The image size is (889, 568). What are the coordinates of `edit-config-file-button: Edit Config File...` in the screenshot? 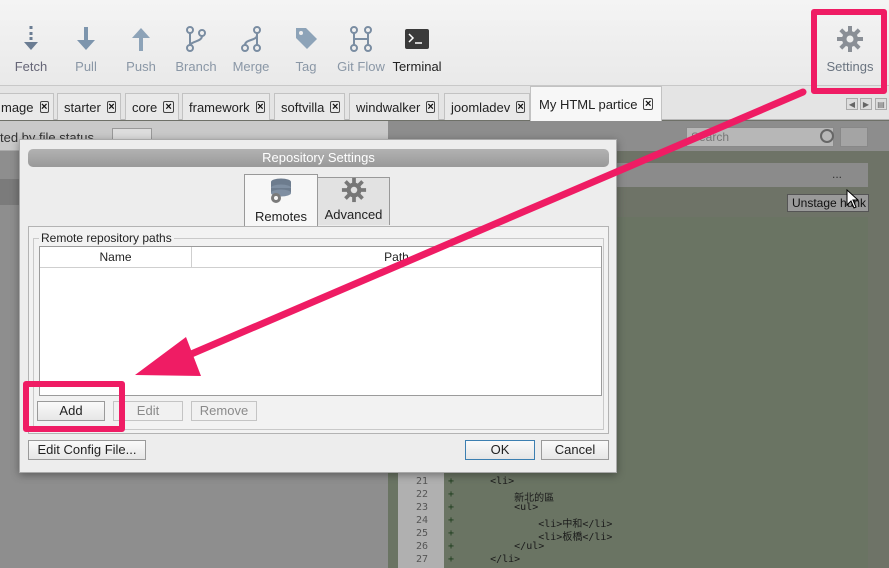 It's located at (87, 450).